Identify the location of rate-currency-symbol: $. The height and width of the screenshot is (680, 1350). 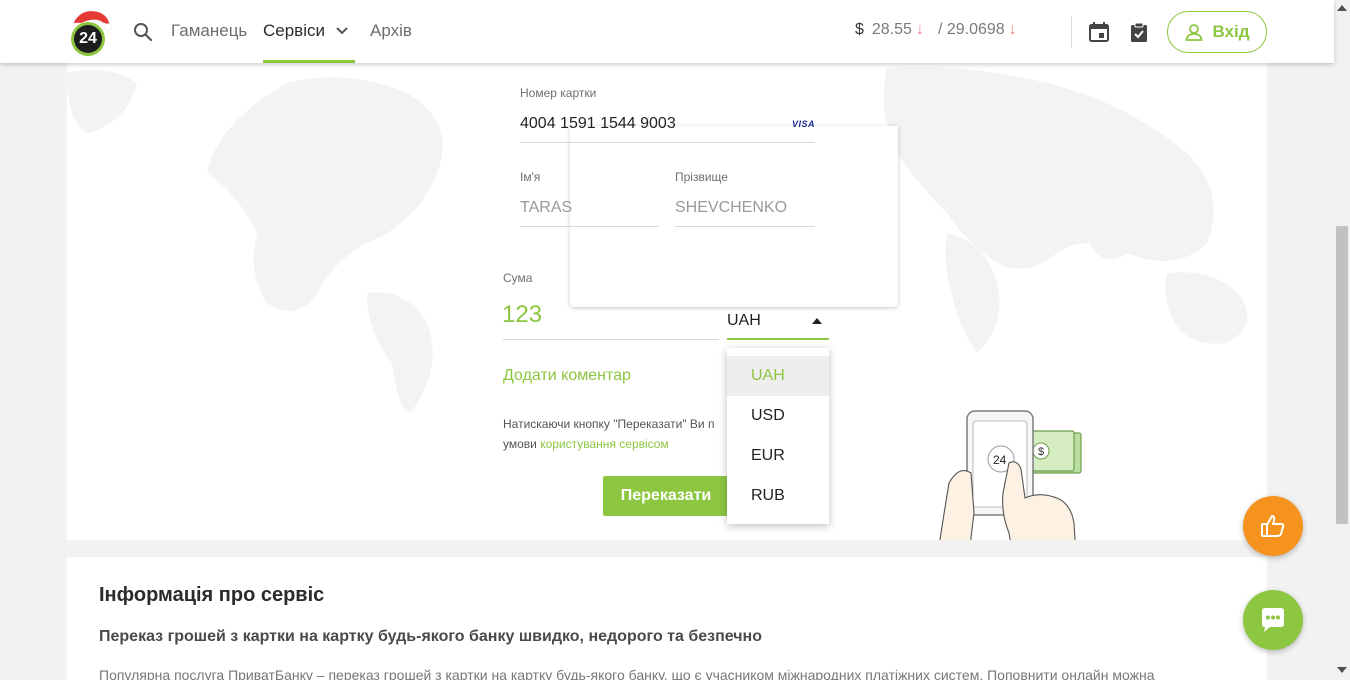
(859, 29).